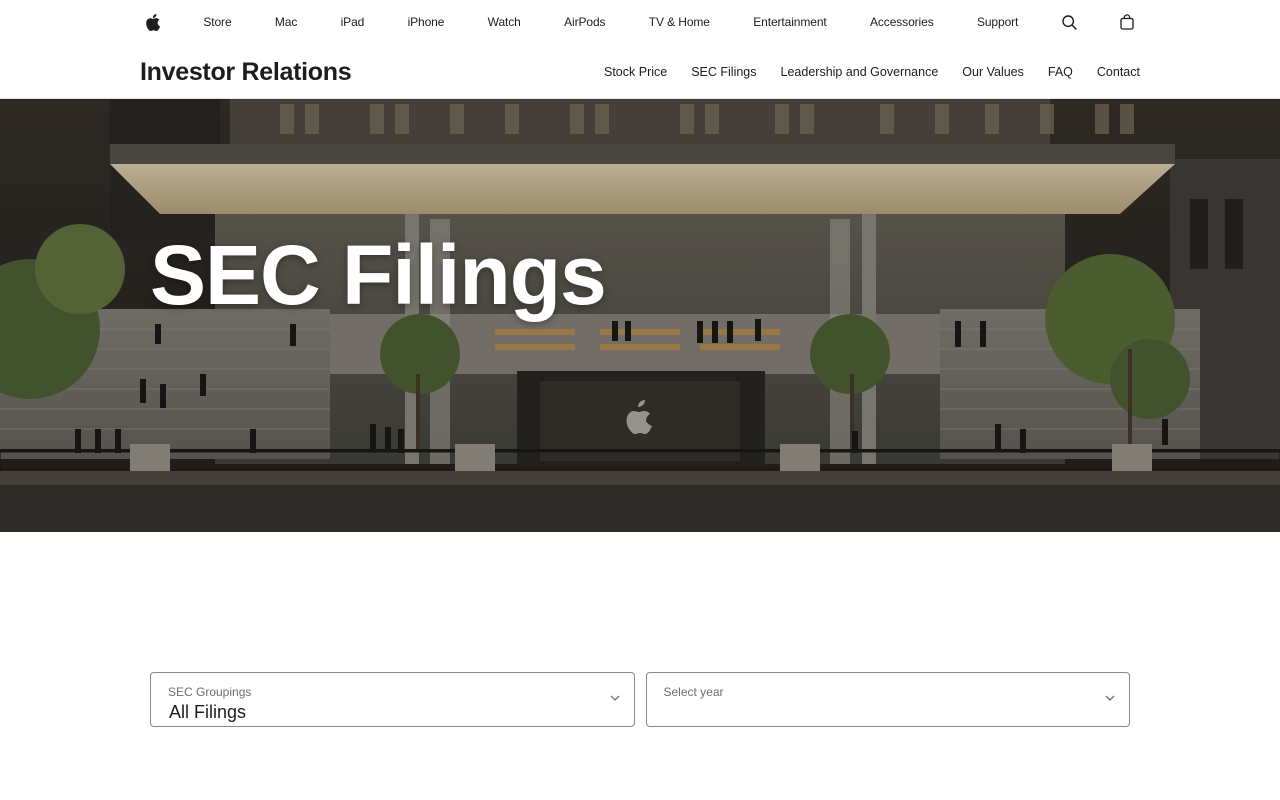 This screenshot has width=1280, height=800. I want to click on search-button, so click(1069, 22).